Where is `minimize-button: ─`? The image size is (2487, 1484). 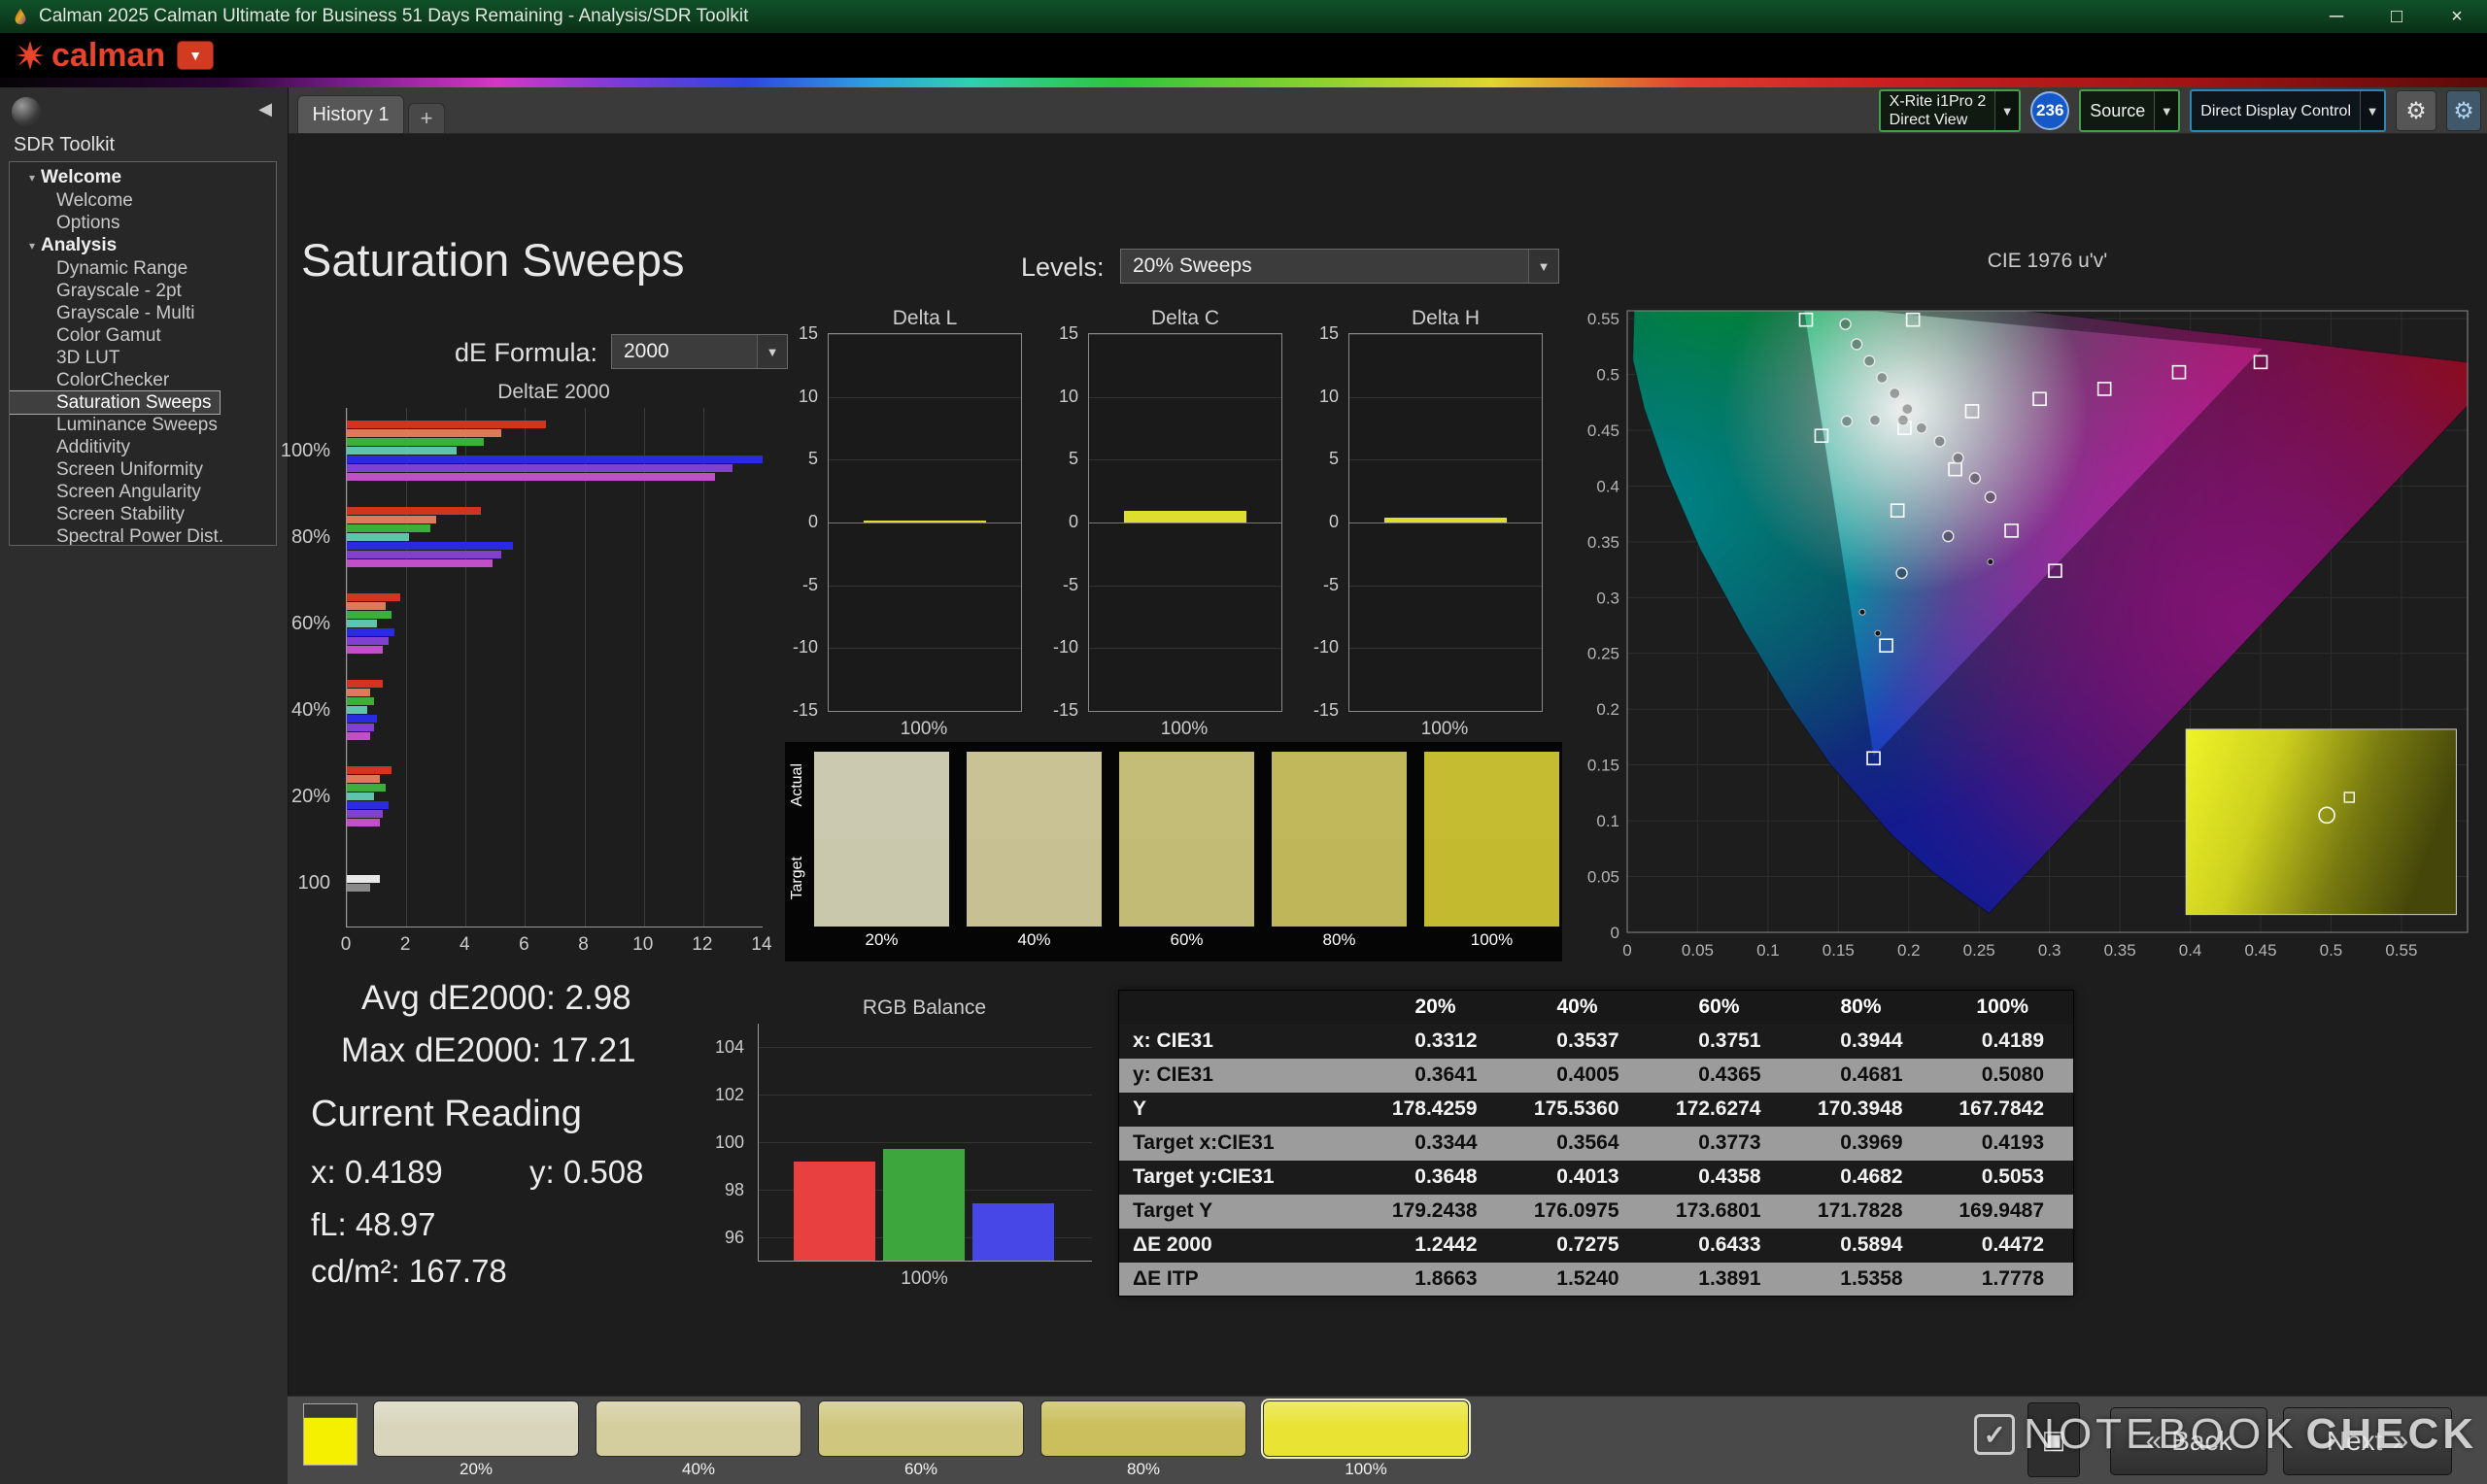
minimize-button: ─ is located at coordinates (2336, 16).